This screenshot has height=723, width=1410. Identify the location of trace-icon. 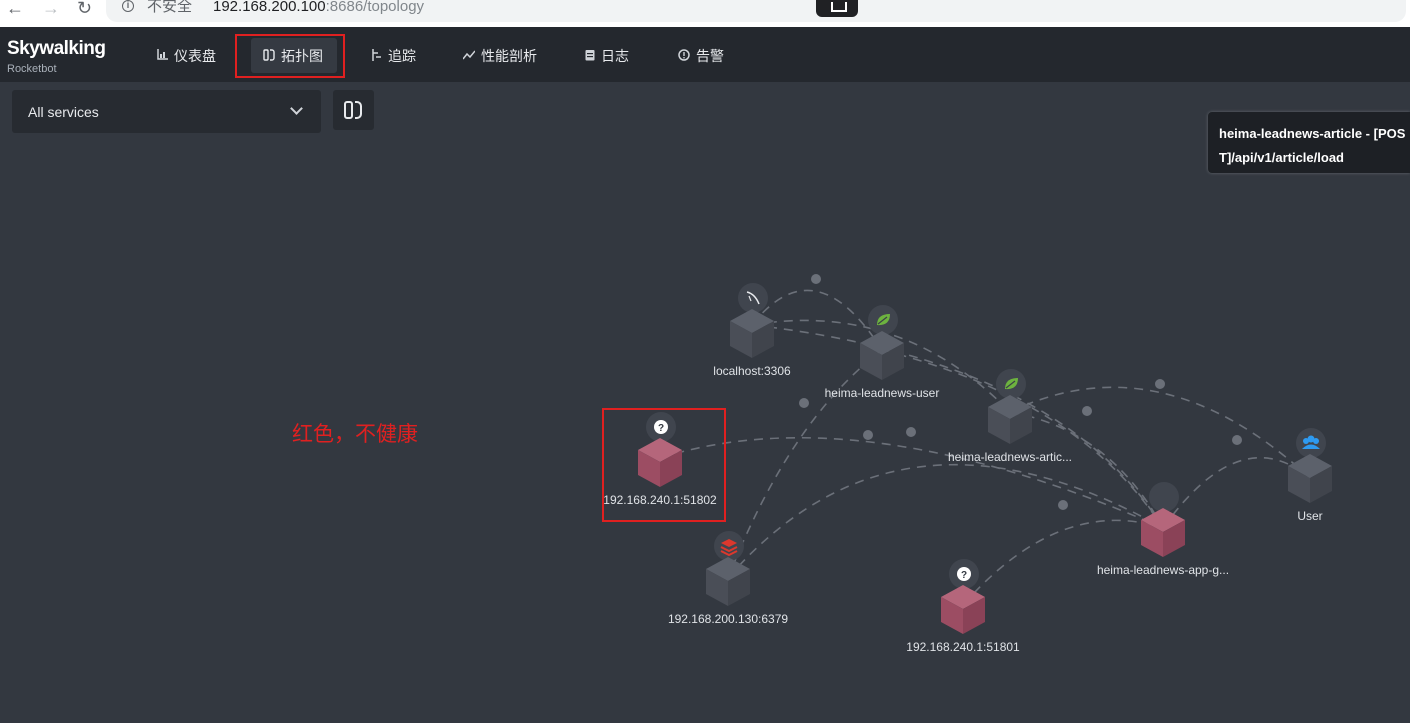
(376, 56).